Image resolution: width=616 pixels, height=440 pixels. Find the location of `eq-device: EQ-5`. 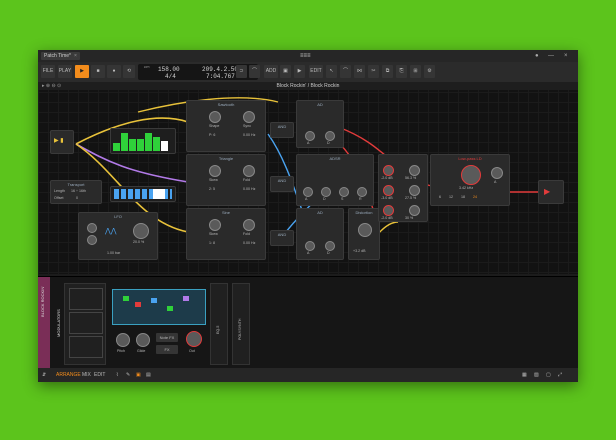

eq-device: EQ-5 is located at coordinates (219, 324).